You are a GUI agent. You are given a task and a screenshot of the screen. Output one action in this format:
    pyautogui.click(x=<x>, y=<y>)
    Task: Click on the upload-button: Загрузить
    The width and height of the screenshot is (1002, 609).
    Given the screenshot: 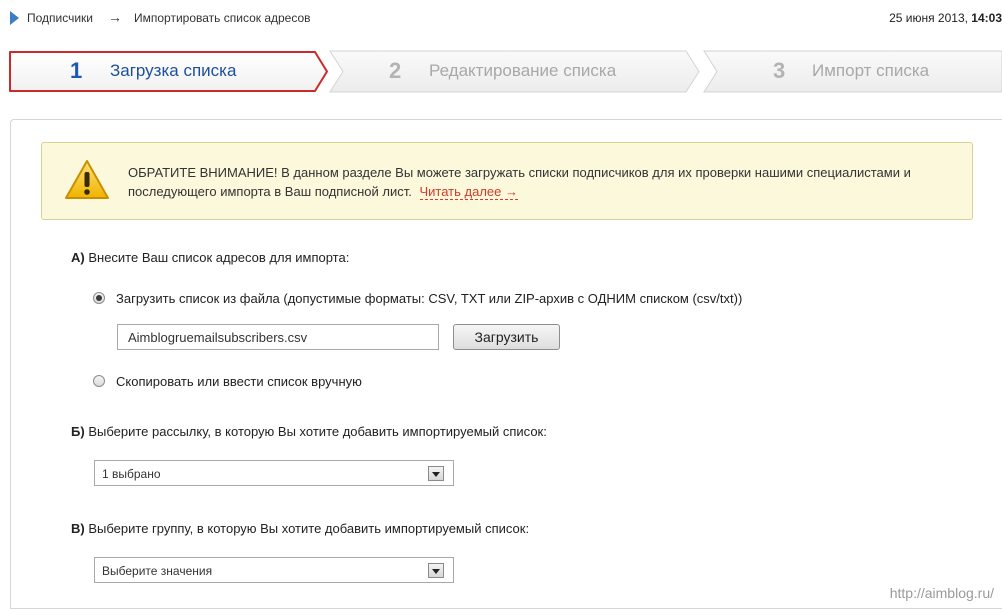 What is the action you would take?
    pyautogui.click(x=506, y=337)
    